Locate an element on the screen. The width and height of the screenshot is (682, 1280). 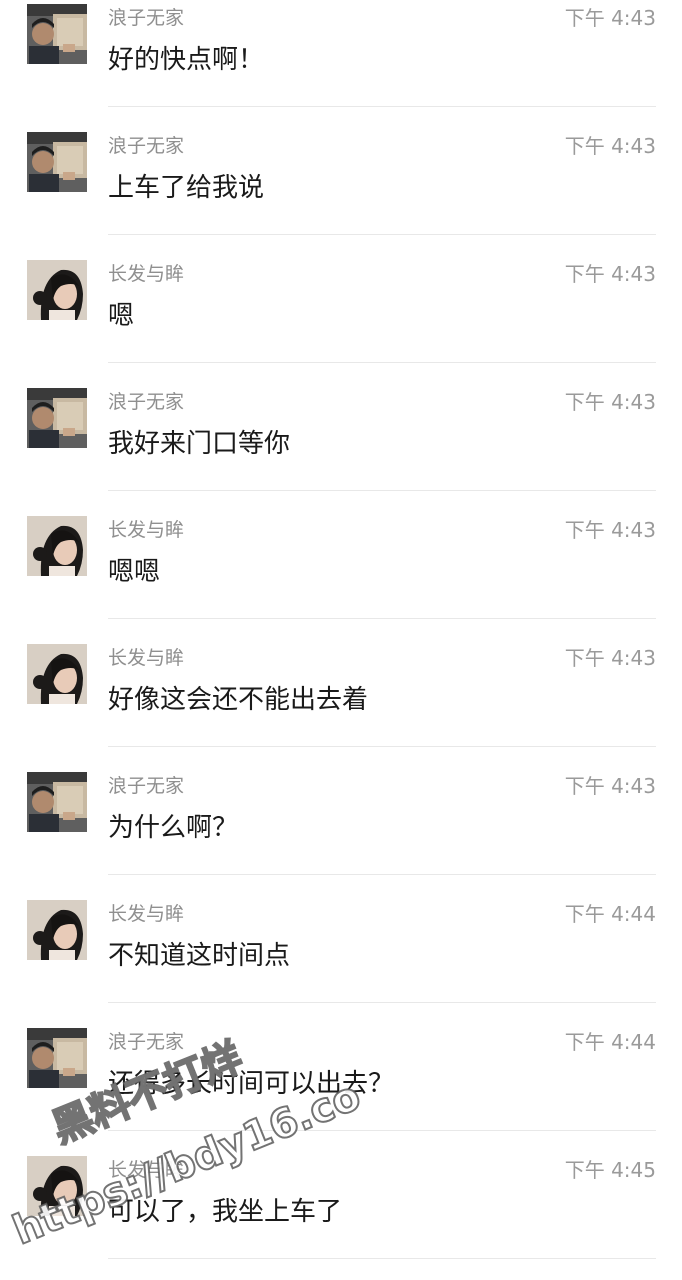
list-item: 长发与眸 下午 4:43 嗯 is located at coordinates (341, 320).